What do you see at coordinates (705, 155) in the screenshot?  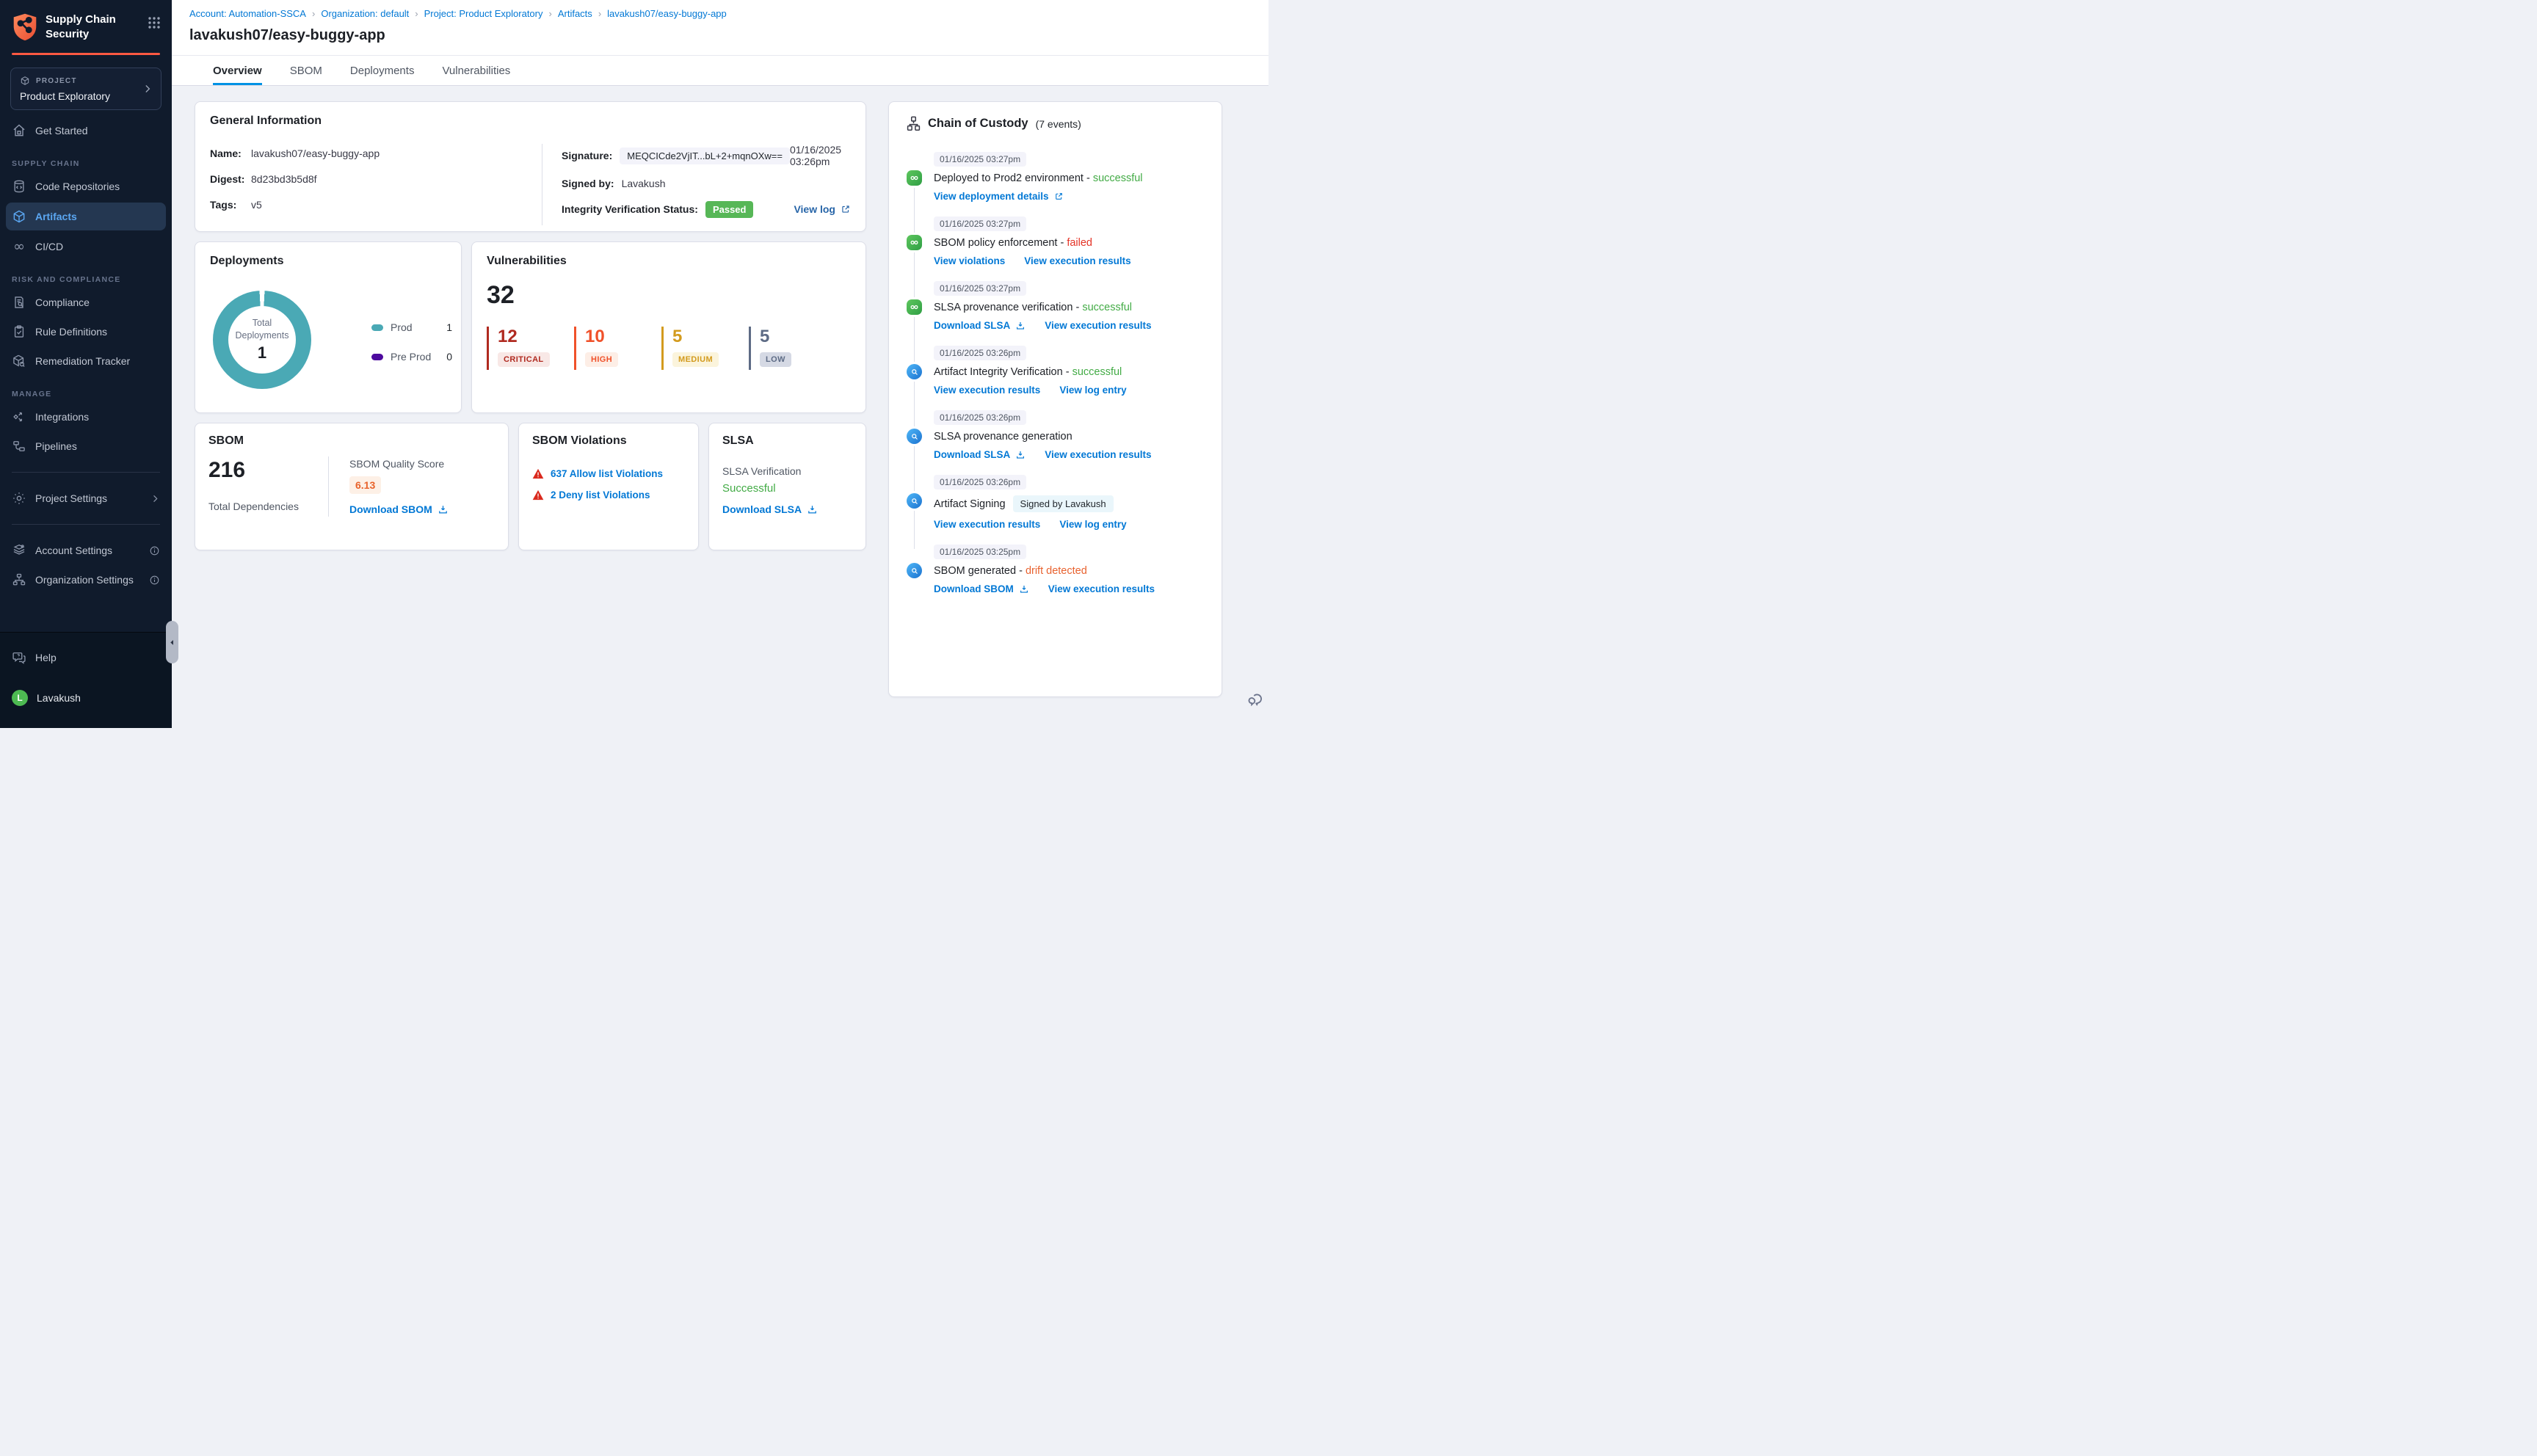 I see `signature-value: MEQCICde2VjIT...bL+2+mqnOXw==` at bounding box center [705, 155].